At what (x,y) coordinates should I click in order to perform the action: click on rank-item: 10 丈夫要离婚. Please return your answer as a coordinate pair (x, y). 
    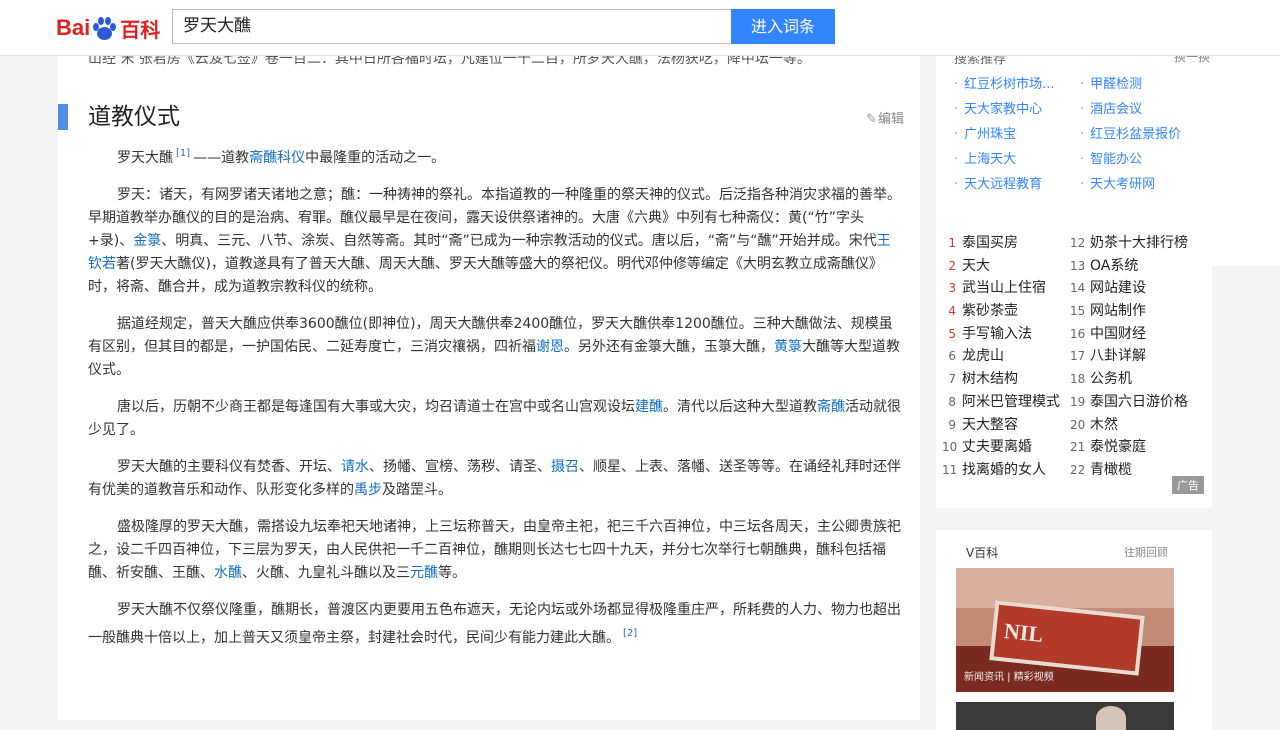
    Looking at the image, I should click on (1001, 447).